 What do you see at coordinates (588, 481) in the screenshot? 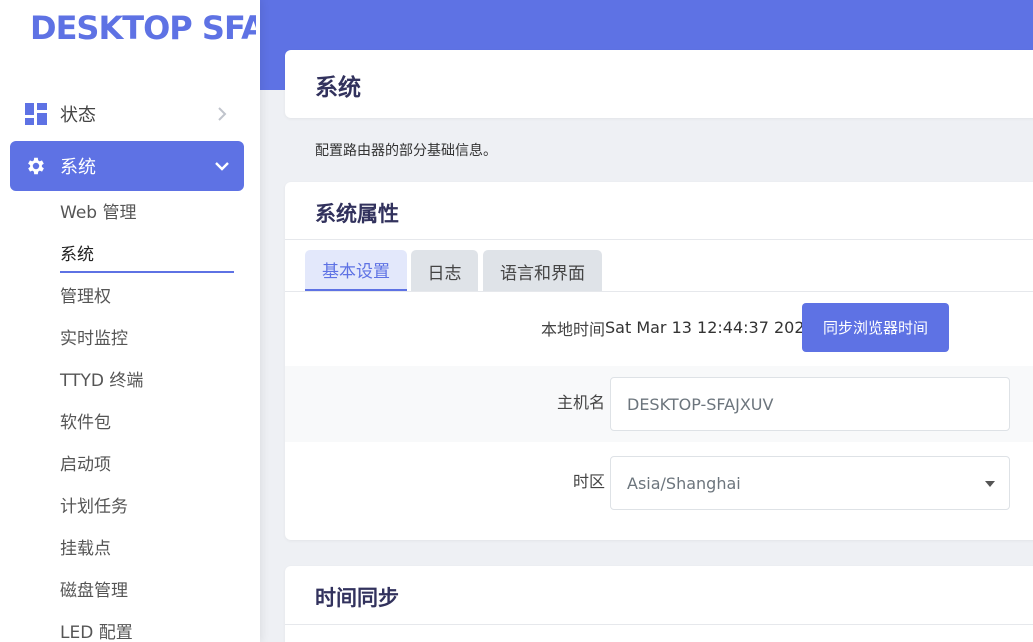
I see `timezone-label: 时区` at bounding box center [588, 481].